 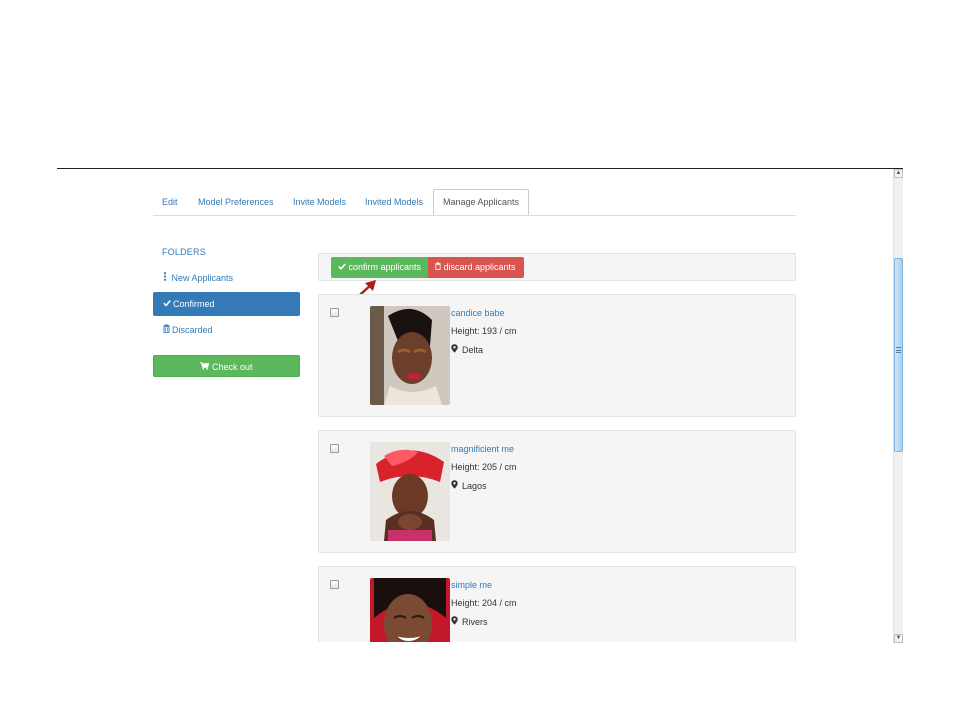 What do you see at coordinates (484, 467) in the screenshot?
I see `applicant-height: Height: 205 / cm` at bounding box center [484, 467].